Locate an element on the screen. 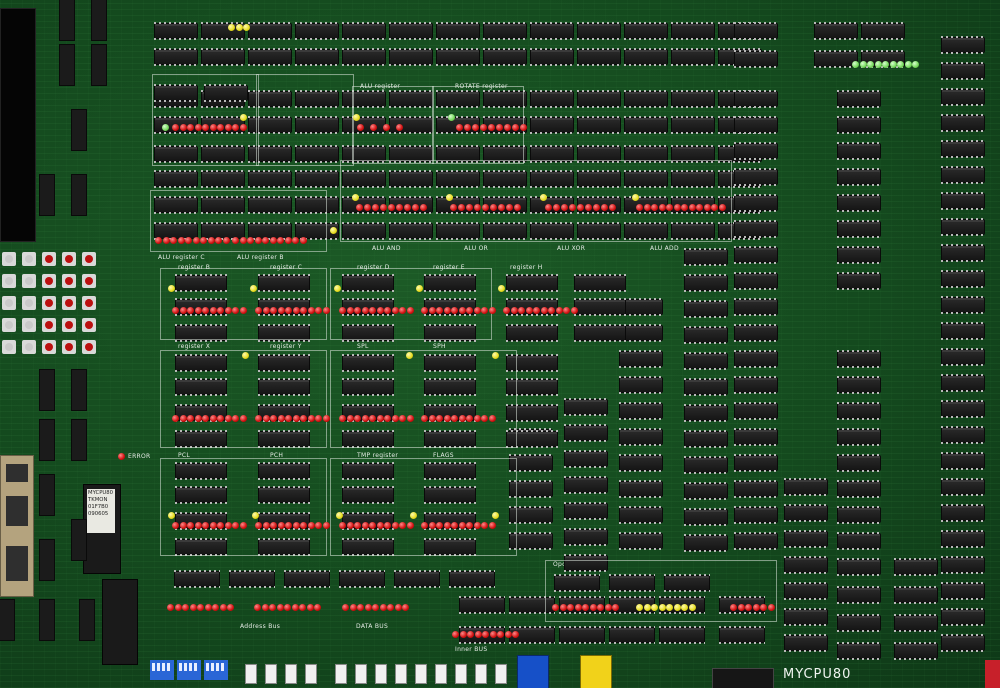  led-indicator is located at coordinates (409, 355).